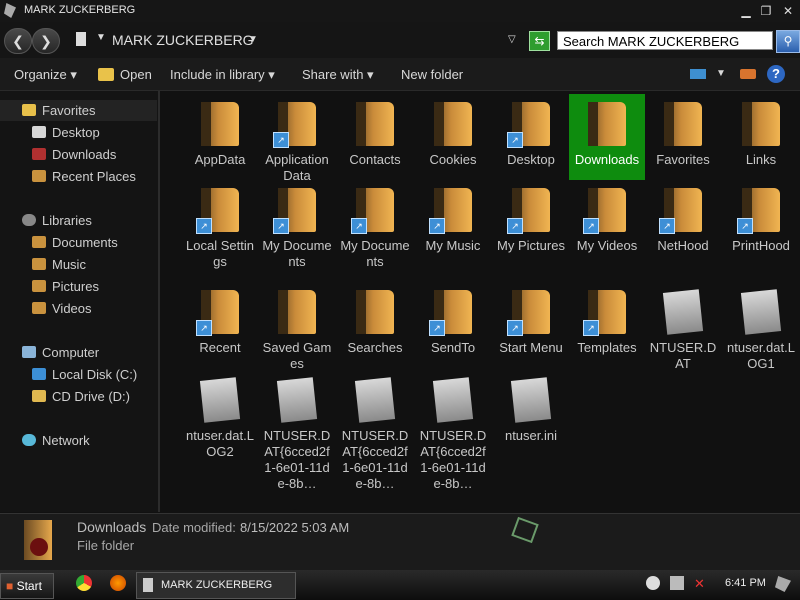  Describe the element at coordinates (65, 286) in the screenshot. I see `nav-pictures: Pictures` at that location.